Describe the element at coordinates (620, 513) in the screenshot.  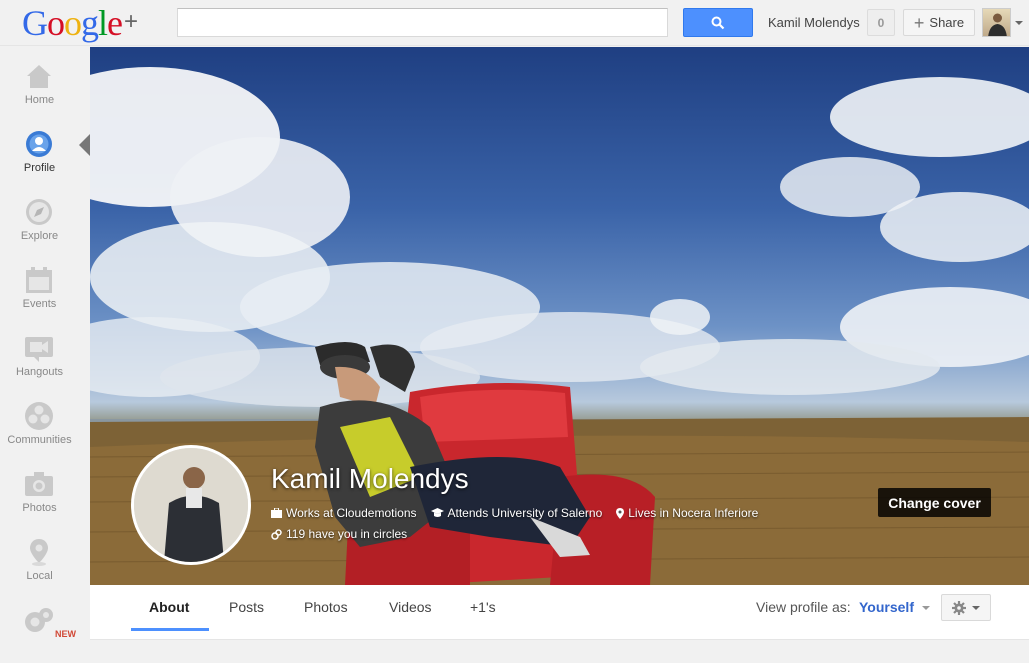
I see `location-pin-icon` at that location.